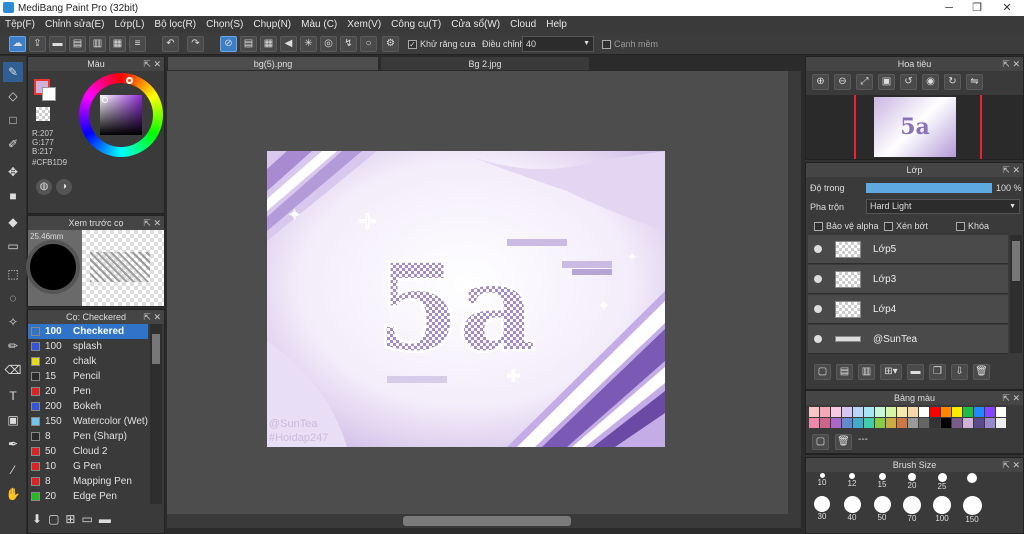 Image resolution: width=1024 pixels, height=534 pixels. I want to click on delete-layer-icon: 🗑, so click(981, 372).